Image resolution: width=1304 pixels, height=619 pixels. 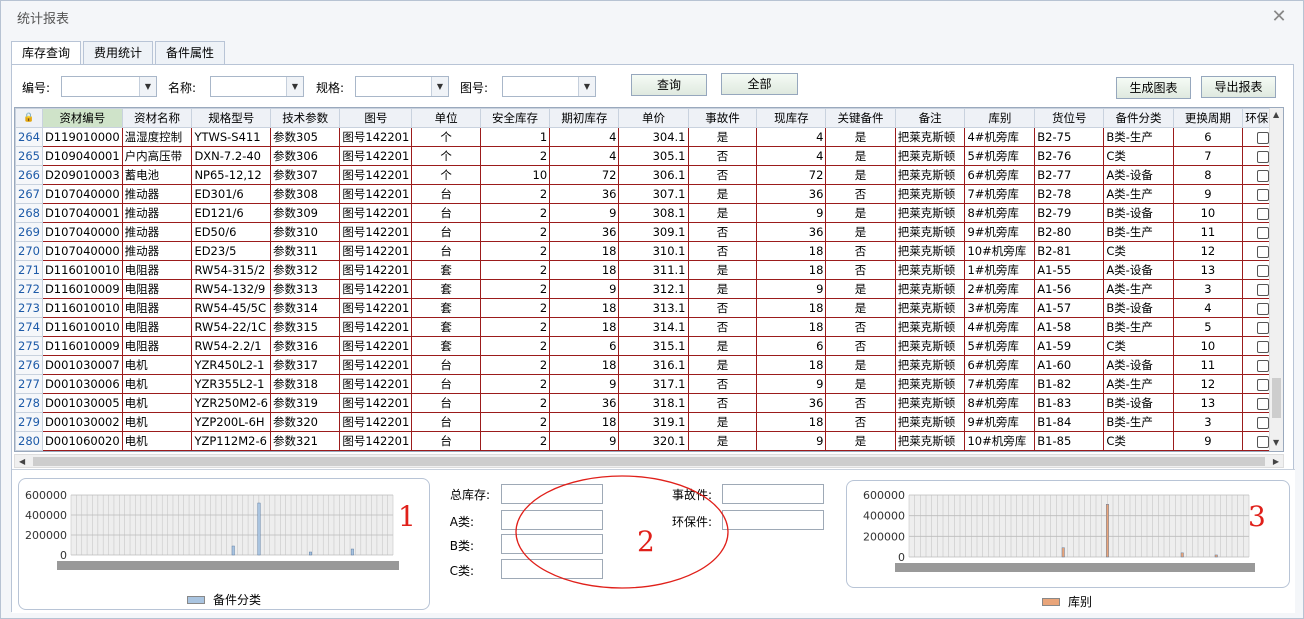 What do you see at coordinates (157, 118) in the screenshot?
I see `column-header: 资材名称` at bounding box center [157, 118].